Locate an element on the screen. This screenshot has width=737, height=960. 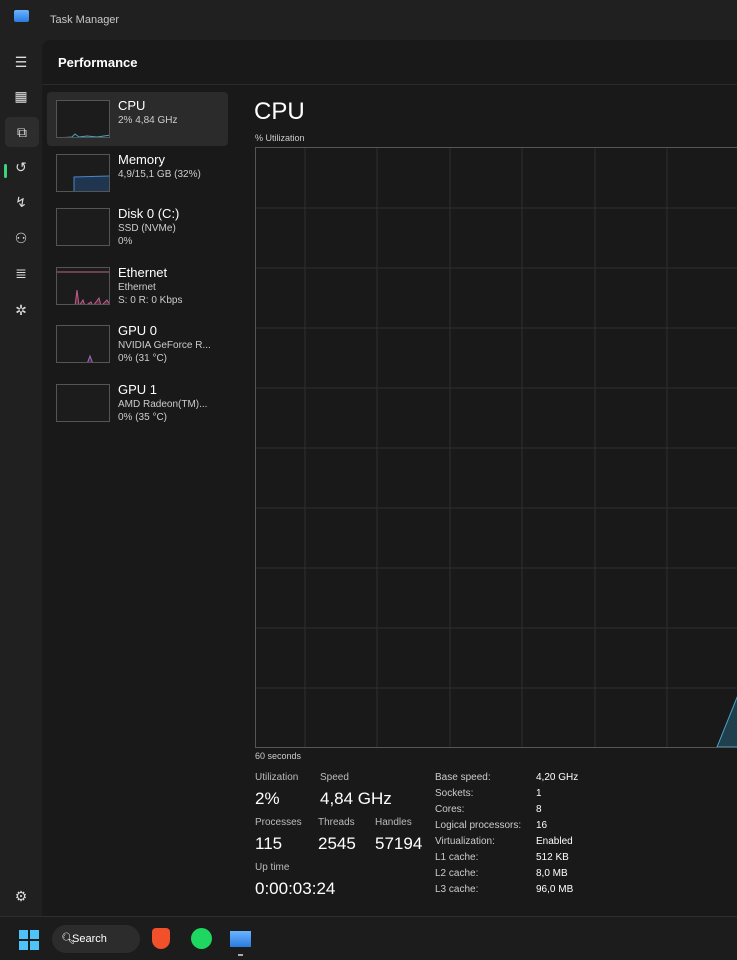
memory-thumbnail is located at coordinates (83, 173).